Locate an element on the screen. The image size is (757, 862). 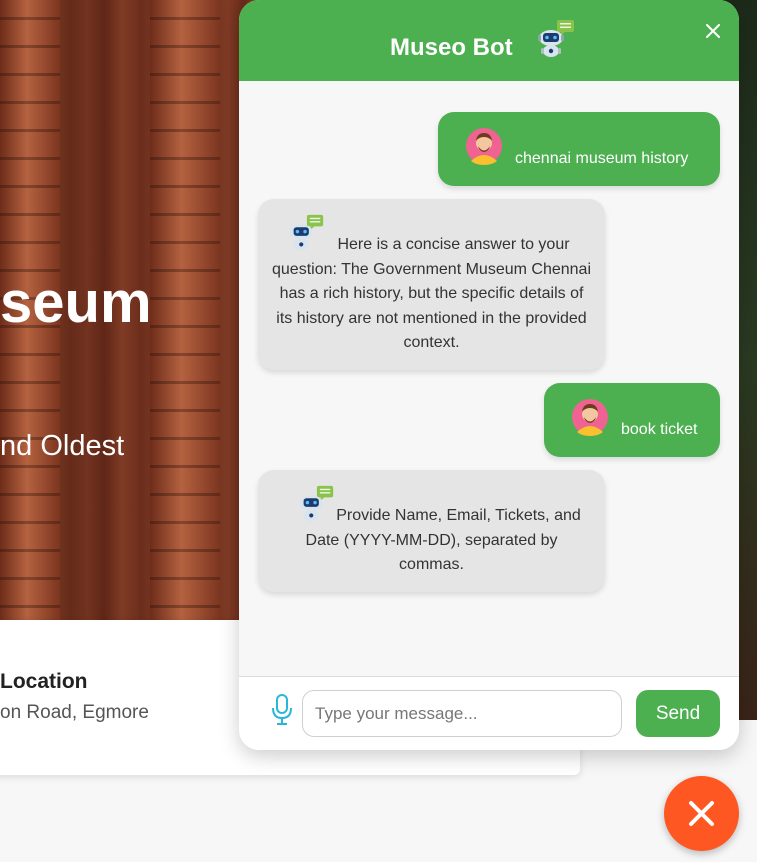
chat-toggle-button is located at coordinates (701, 813).